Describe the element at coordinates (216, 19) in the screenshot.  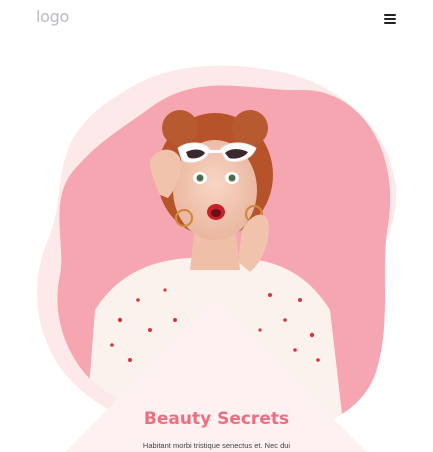
I see `header: logo` at that location.